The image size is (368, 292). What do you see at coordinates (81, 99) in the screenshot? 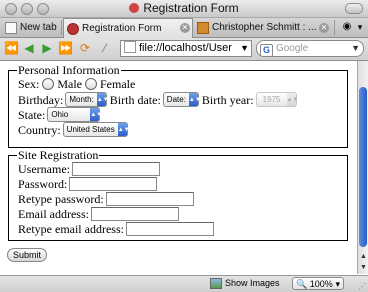
I see `month-select-value: Month:` at bounding box center [81, 99].